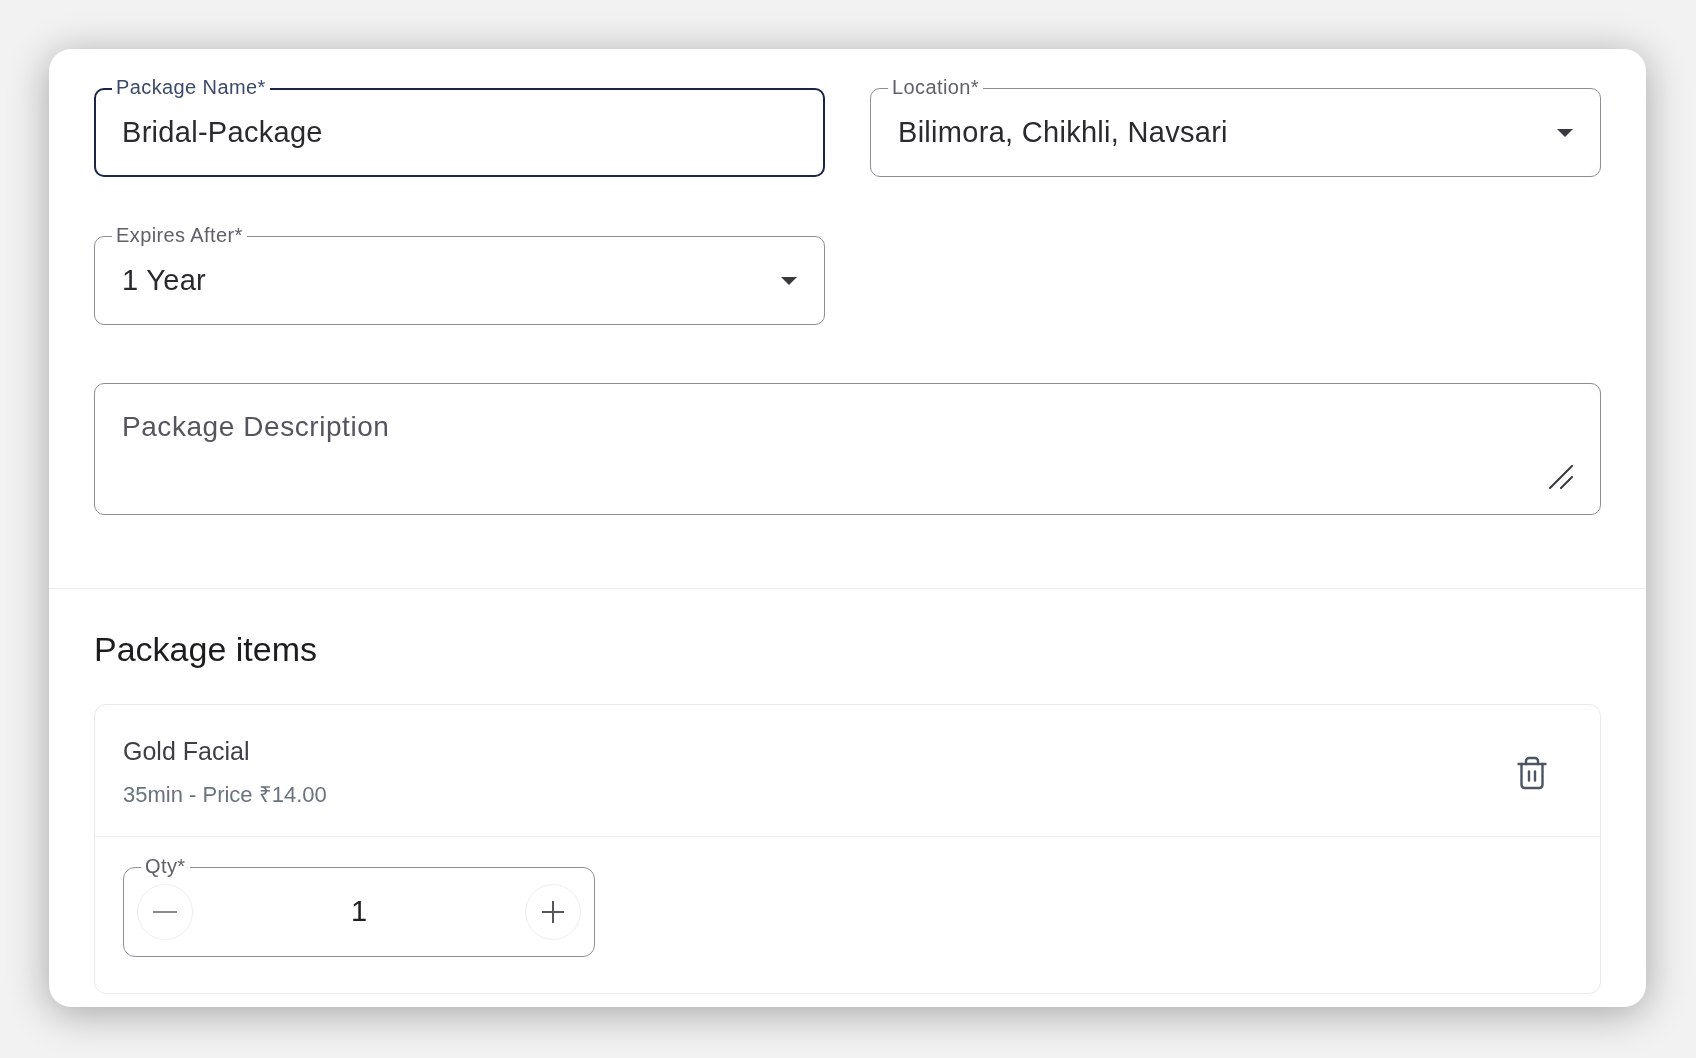 The height and width of the screenshot is (1058, 1696). I want to click on item-name: Gold Facial, so click(186, 751).